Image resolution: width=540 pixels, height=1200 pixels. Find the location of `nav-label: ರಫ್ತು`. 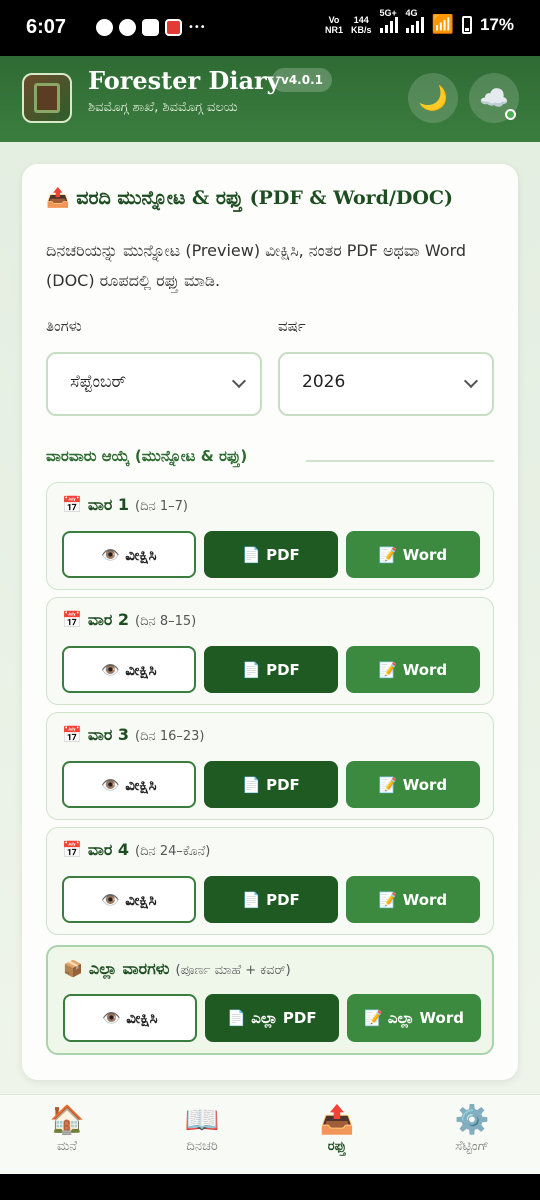

nav-label: ರಫ್ತು is located at coordinates (337, 1146).